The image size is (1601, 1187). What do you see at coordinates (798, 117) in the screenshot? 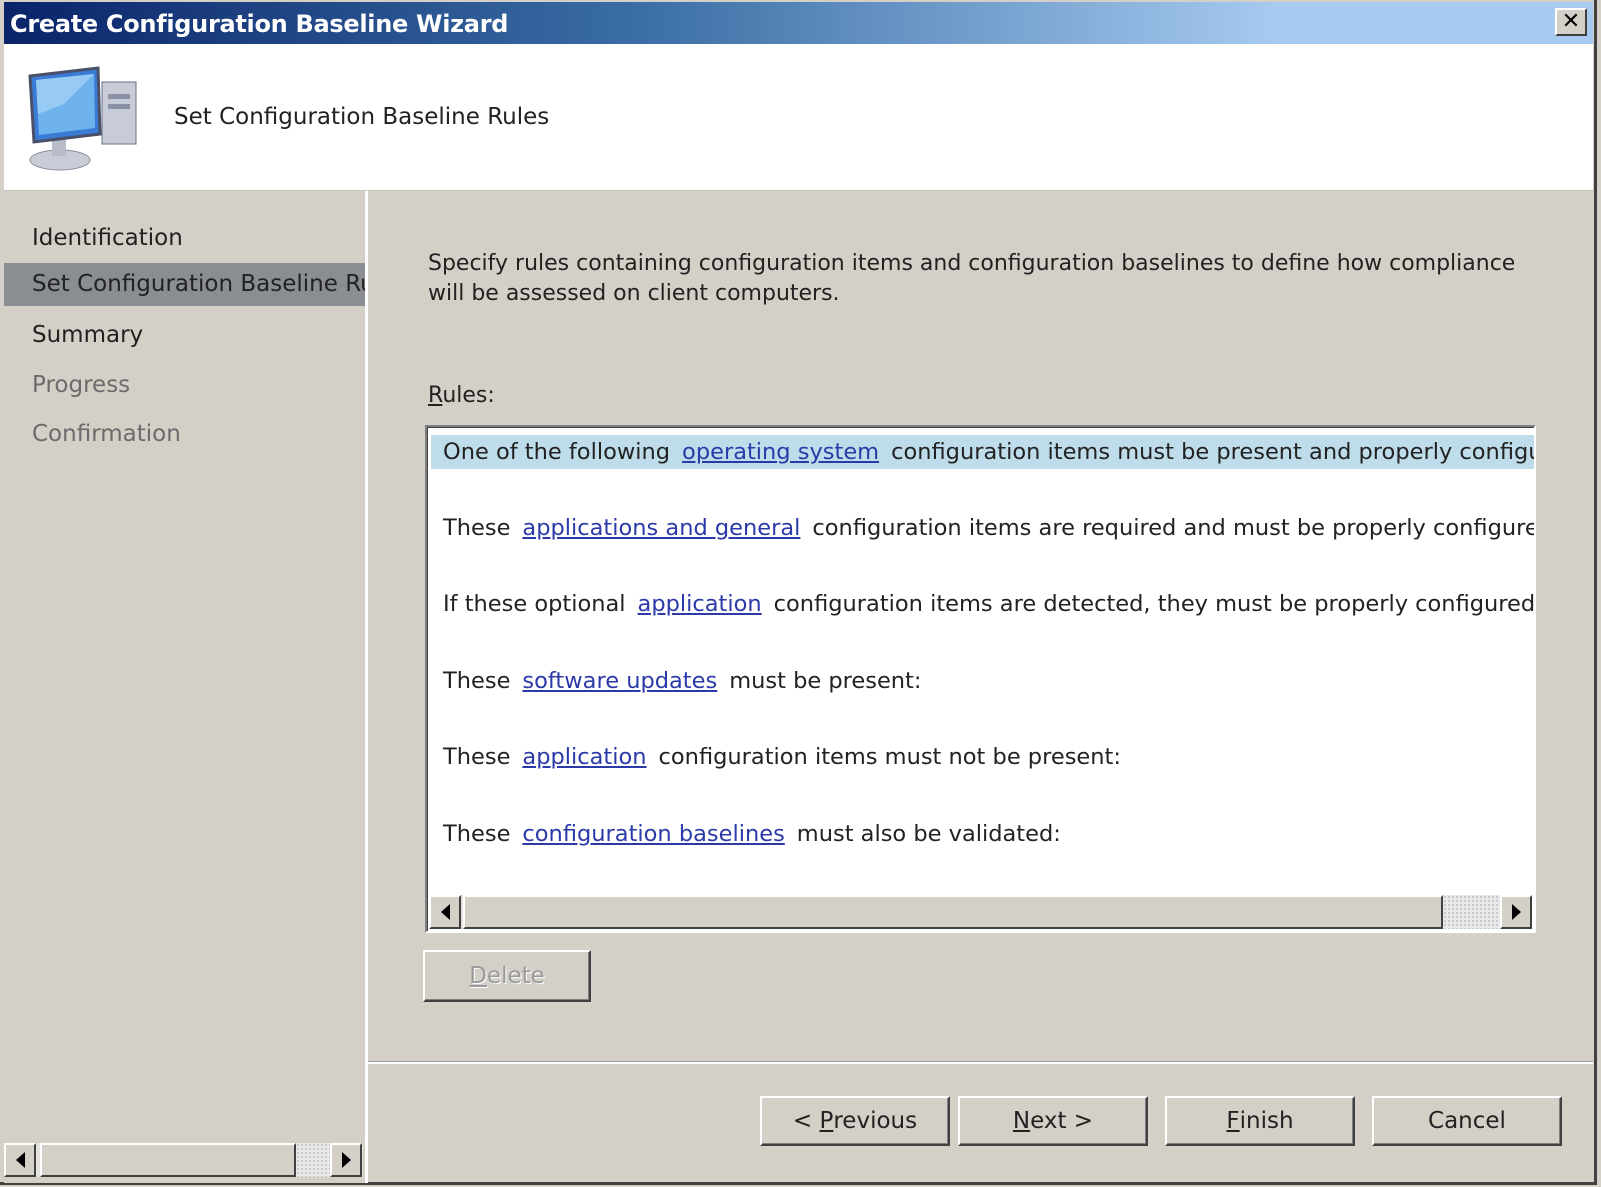
I see `wizard-header: Set Configuration Baseline Rules` at bounding box center [798, 117].